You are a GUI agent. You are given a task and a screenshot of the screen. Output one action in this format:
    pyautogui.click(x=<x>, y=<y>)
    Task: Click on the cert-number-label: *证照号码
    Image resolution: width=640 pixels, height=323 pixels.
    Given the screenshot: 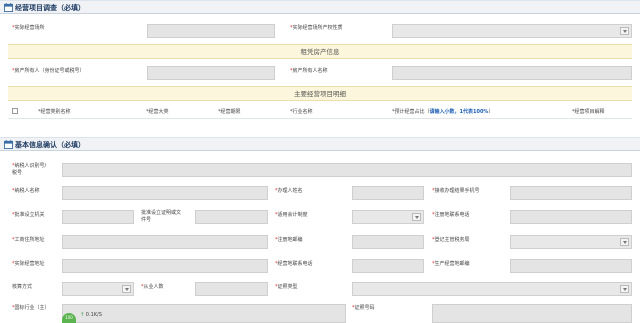 What is the action you would take?
    pyautogui.click(x=363, y=308)
    